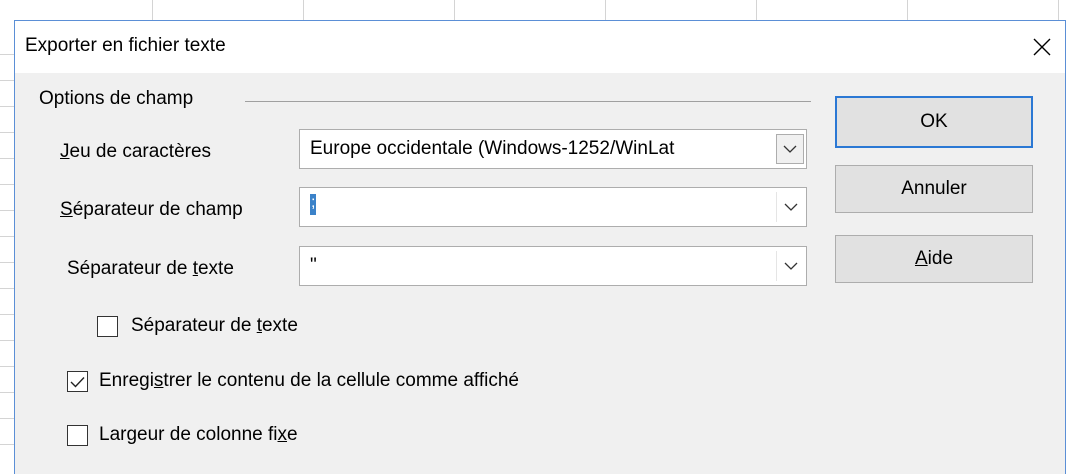  Describe the element at coordinates (120, 99) in the screenshot. I see `group-title: Options de champ` at that location.